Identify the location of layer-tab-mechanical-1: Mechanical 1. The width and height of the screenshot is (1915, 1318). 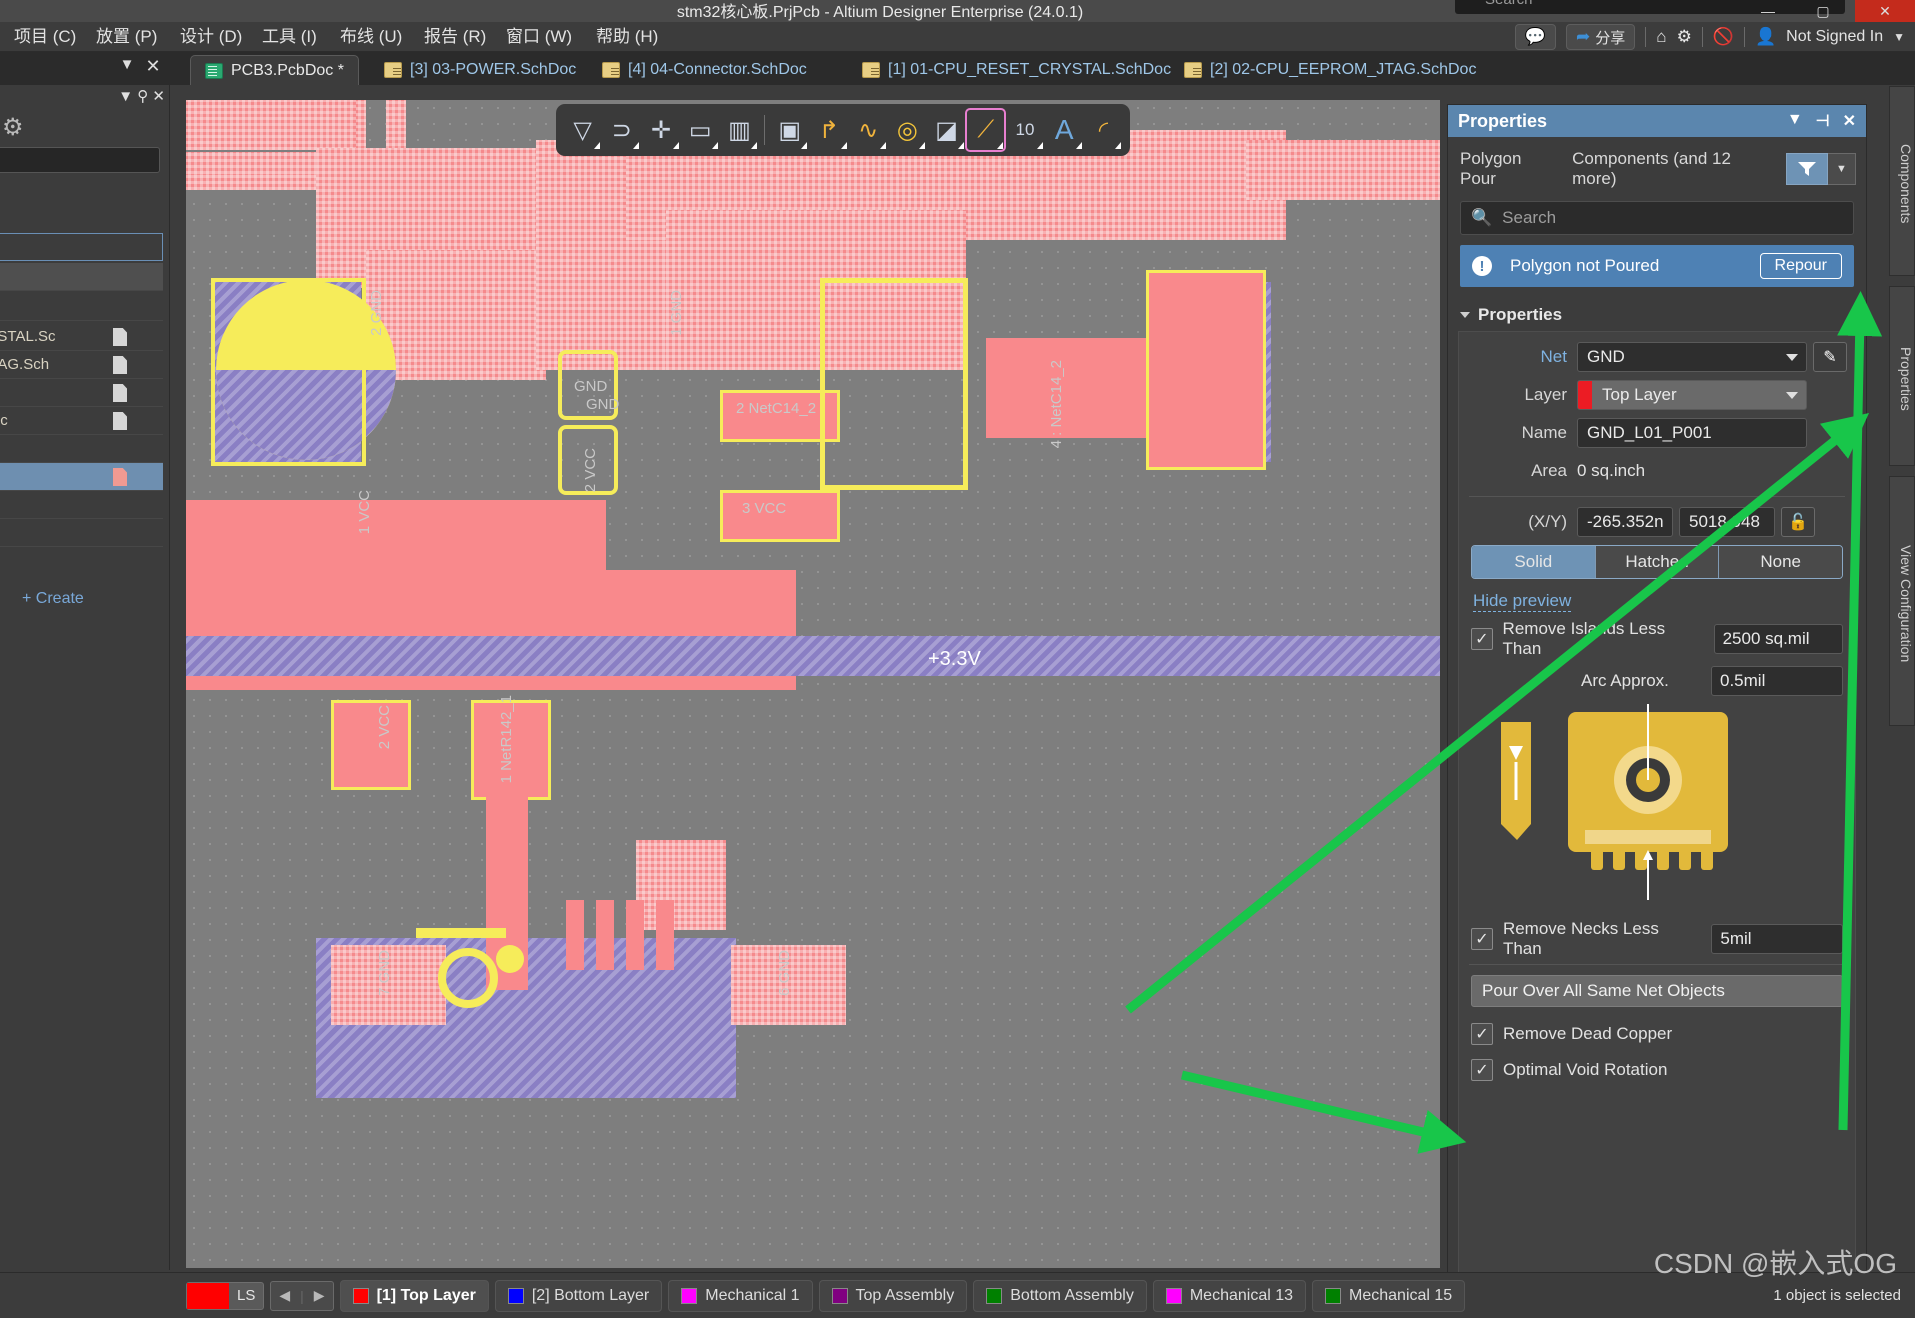
(740, 1295).